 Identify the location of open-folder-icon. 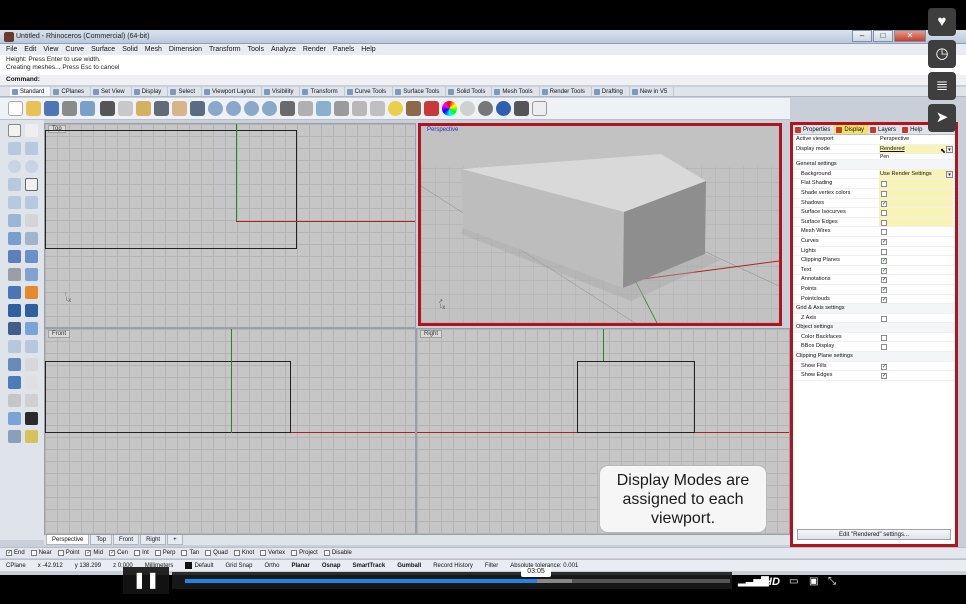
(33, 108).